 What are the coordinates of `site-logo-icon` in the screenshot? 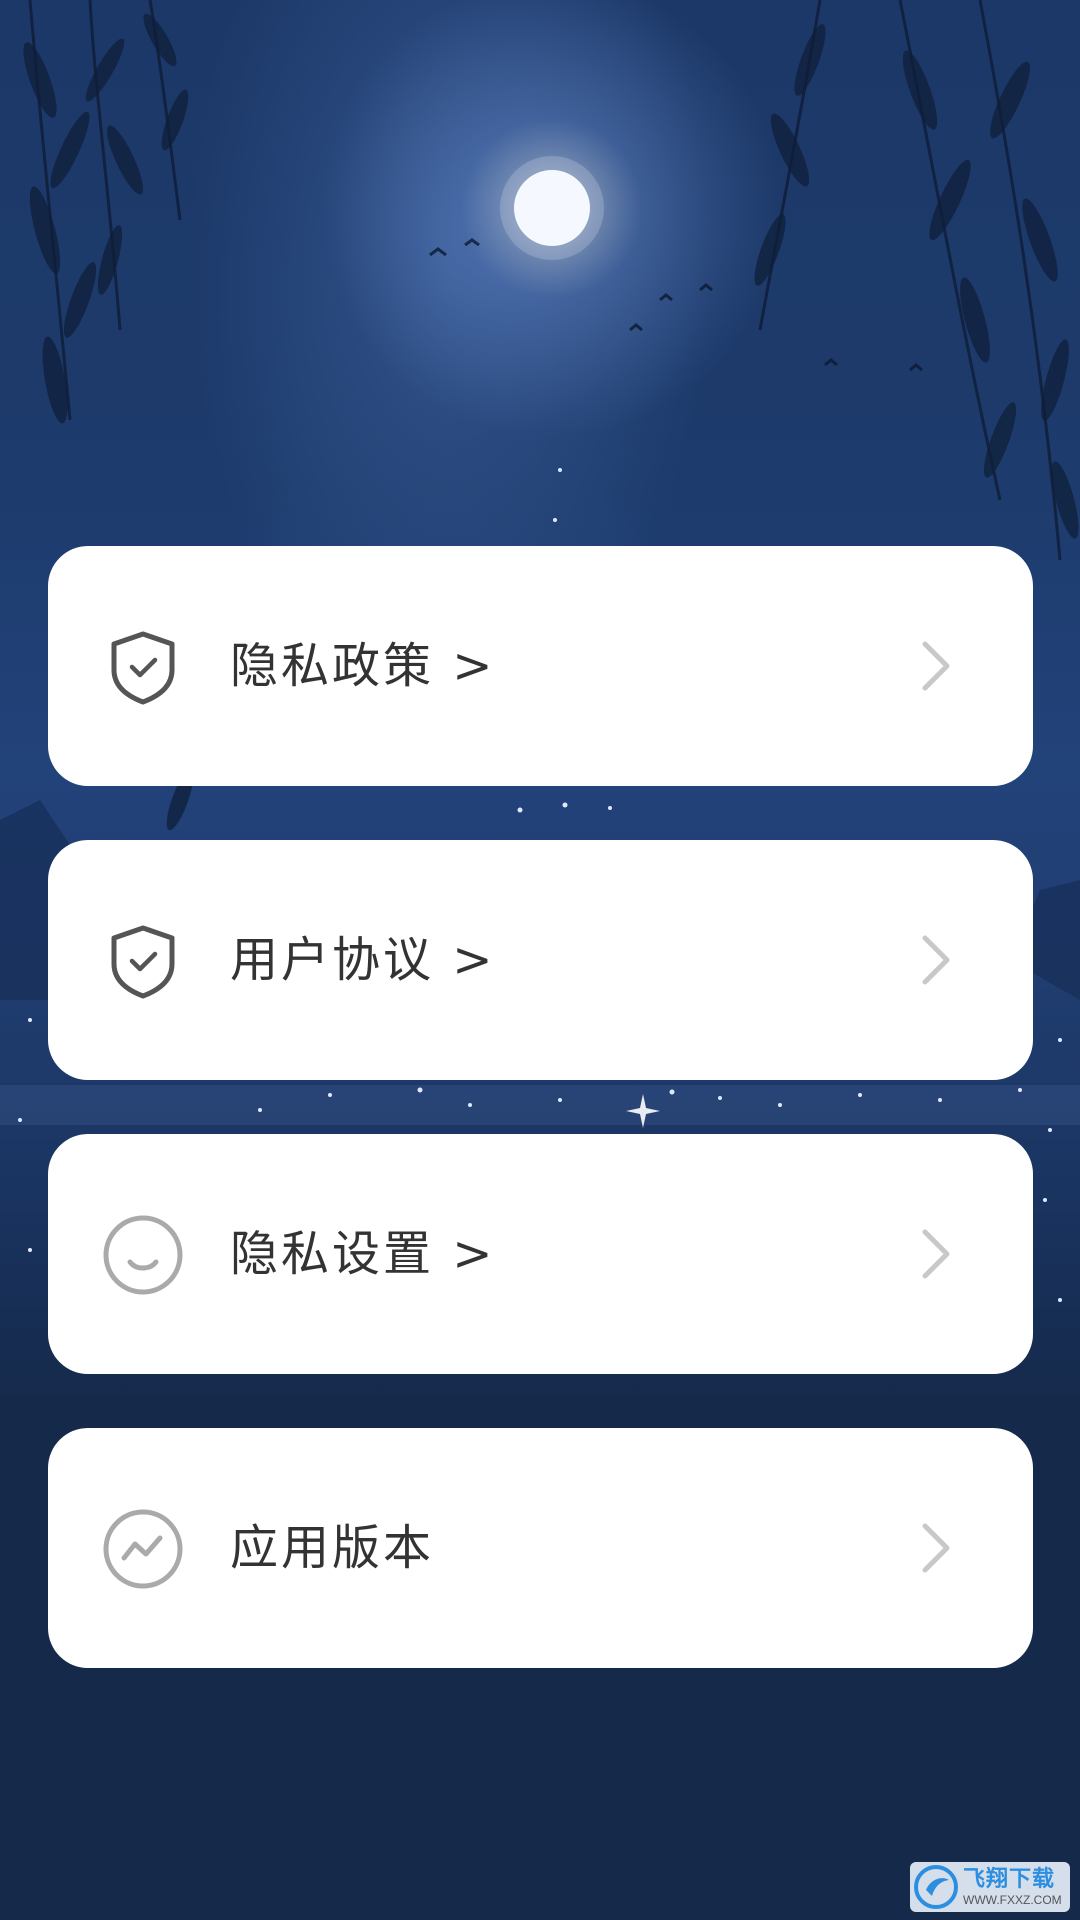 It's located at (936, 1887).